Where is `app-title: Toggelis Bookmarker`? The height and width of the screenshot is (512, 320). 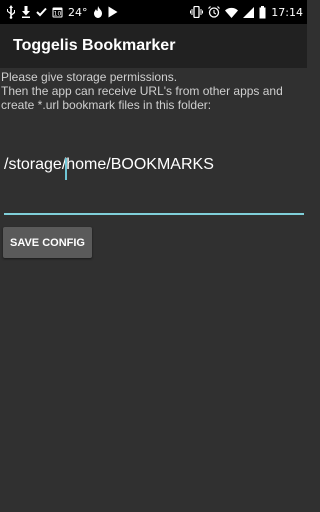 app-title: Toggelis Bookmarker is located at coordinates (94, 45).